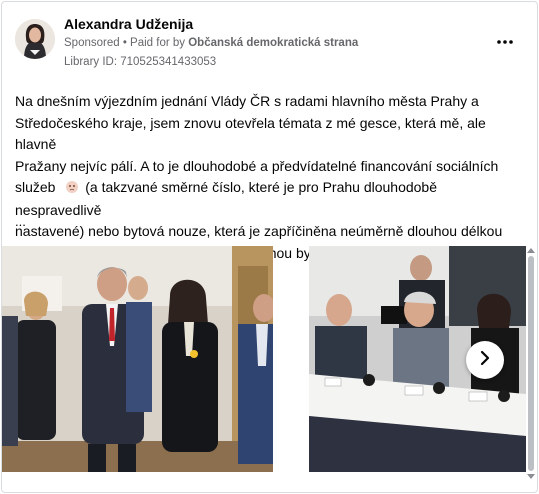 This screenshot has height=494, width=539. Describe the element at coordinates (92, 43) in the screenshot. I see `sponsored-label: Sponsored` at that location.